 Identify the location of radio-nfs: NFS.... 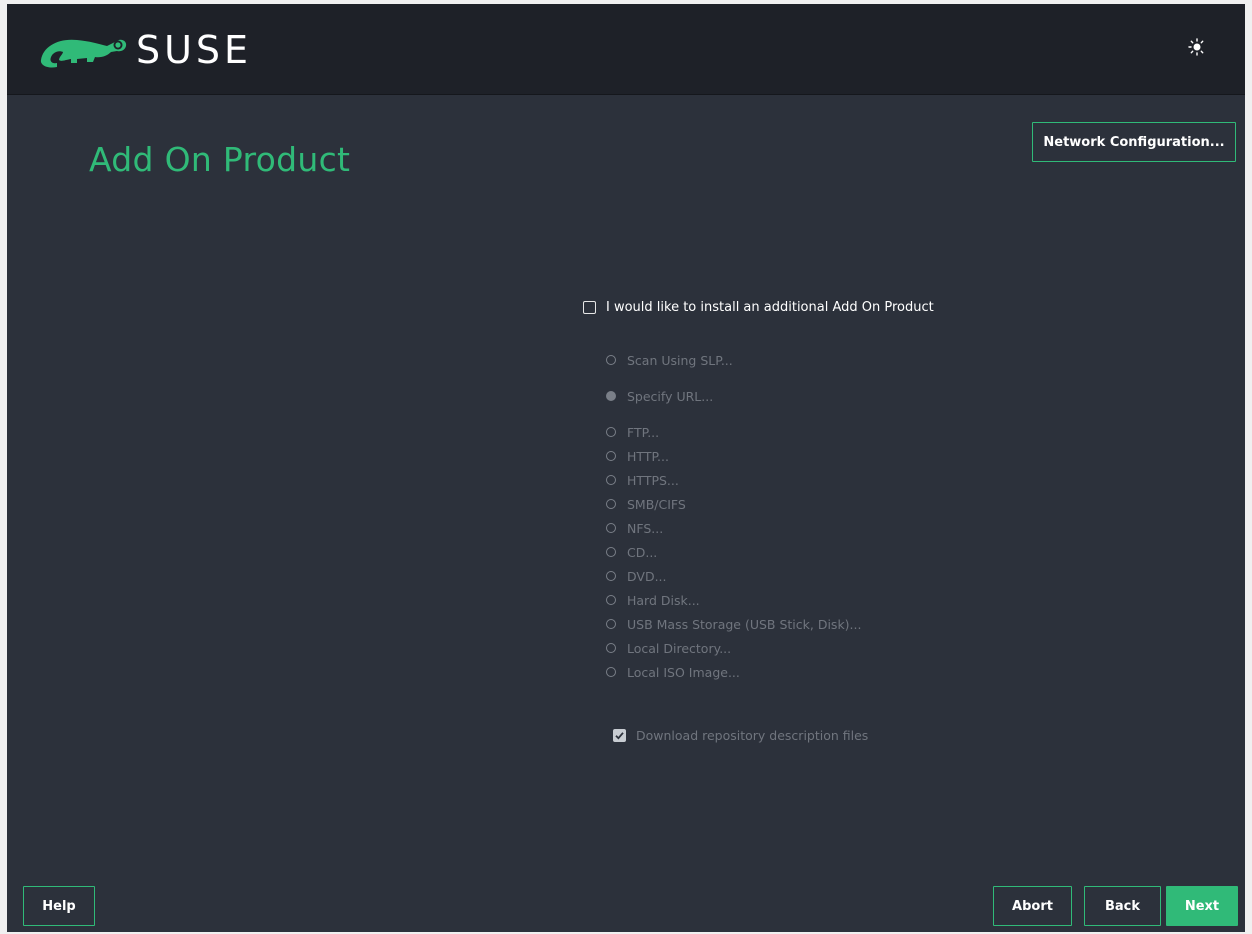
(634, 528).